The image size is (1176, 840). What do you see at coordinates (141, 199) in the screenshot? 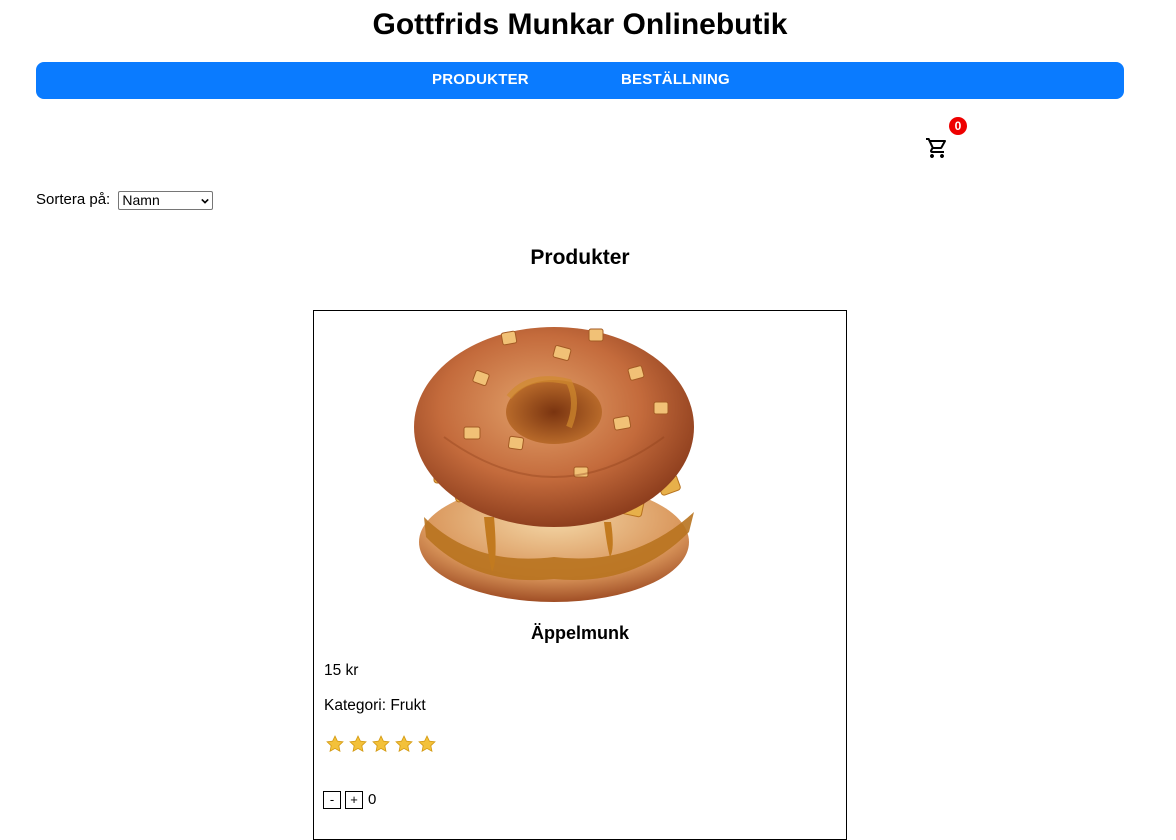
I see `sort-selected-value: Namn` at bounding box center [141, 199].